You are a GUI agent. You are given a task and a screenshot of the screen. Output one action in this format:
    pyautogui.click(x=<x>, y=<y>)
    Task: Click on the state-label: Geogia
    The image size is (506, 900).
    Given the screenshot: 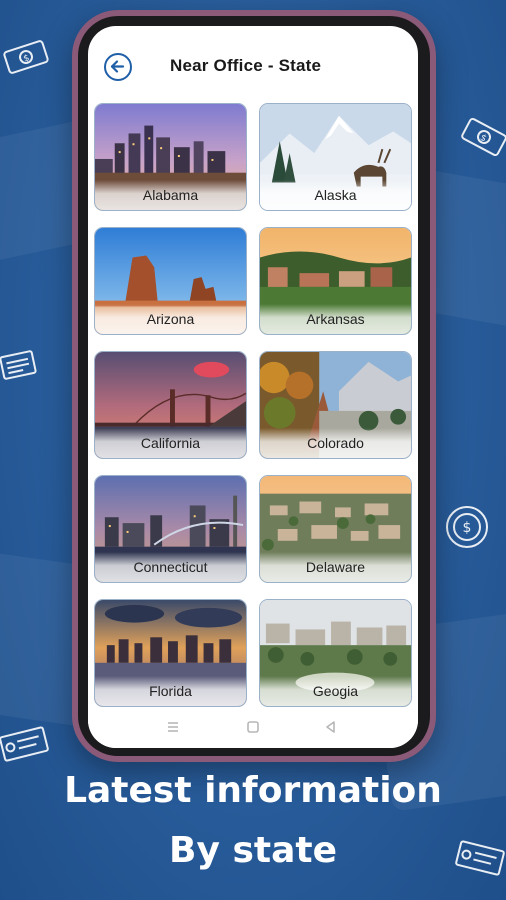 What is the action you would take?
    pyautogui.click(x=335, y=691)
    